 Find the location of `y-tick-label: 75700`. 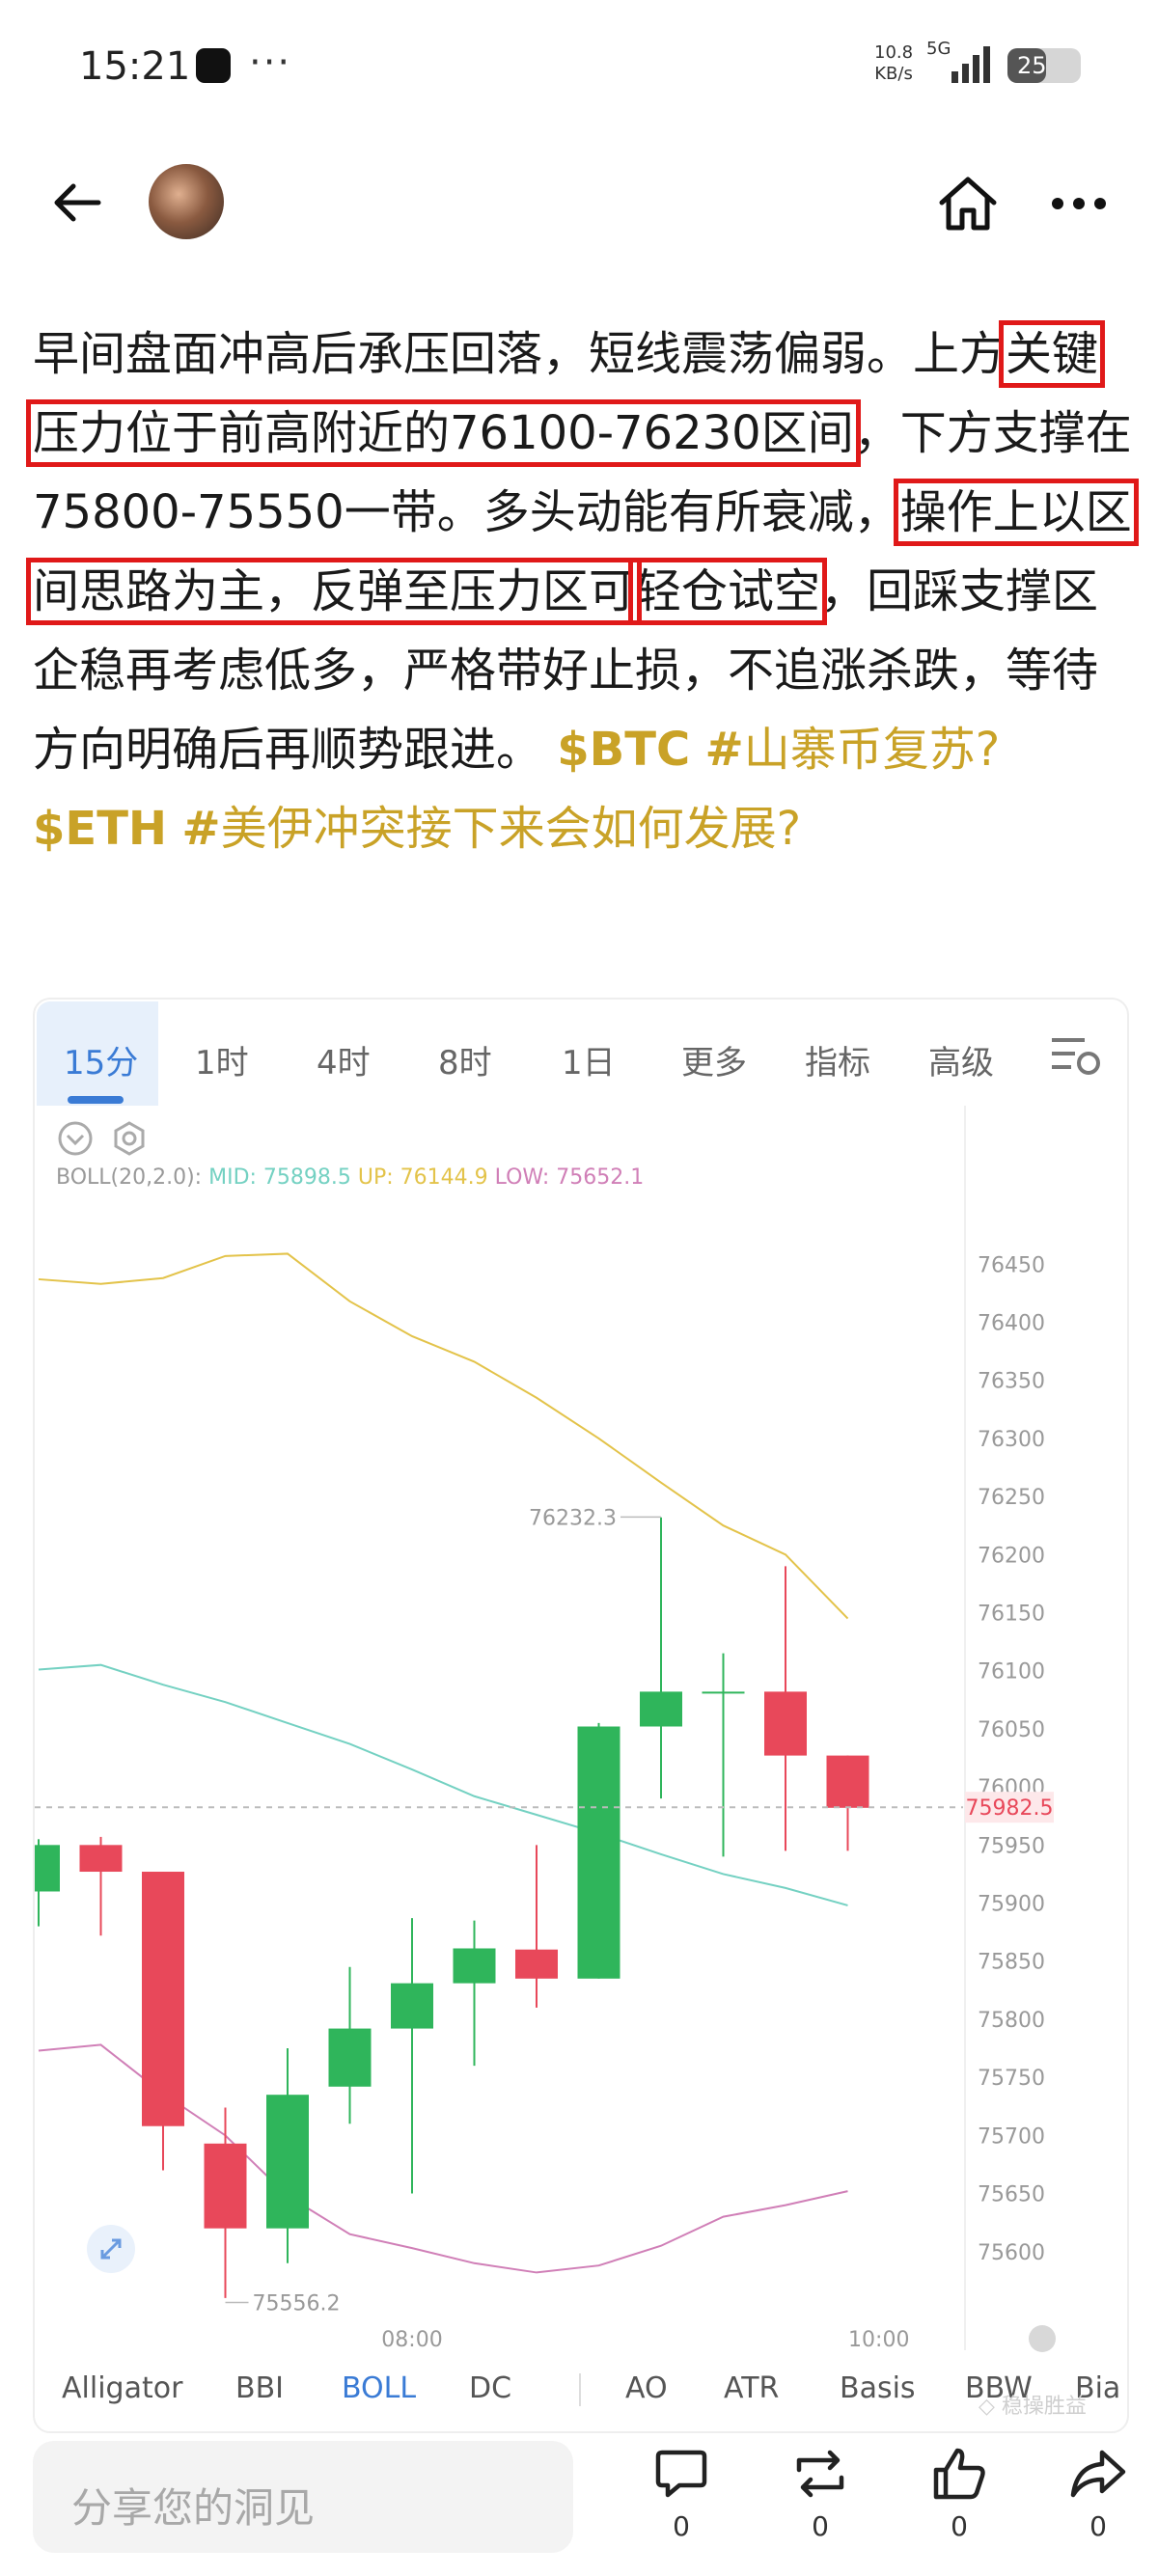

y-tick-label: 75700 is located at coordinates (1011, 2137).